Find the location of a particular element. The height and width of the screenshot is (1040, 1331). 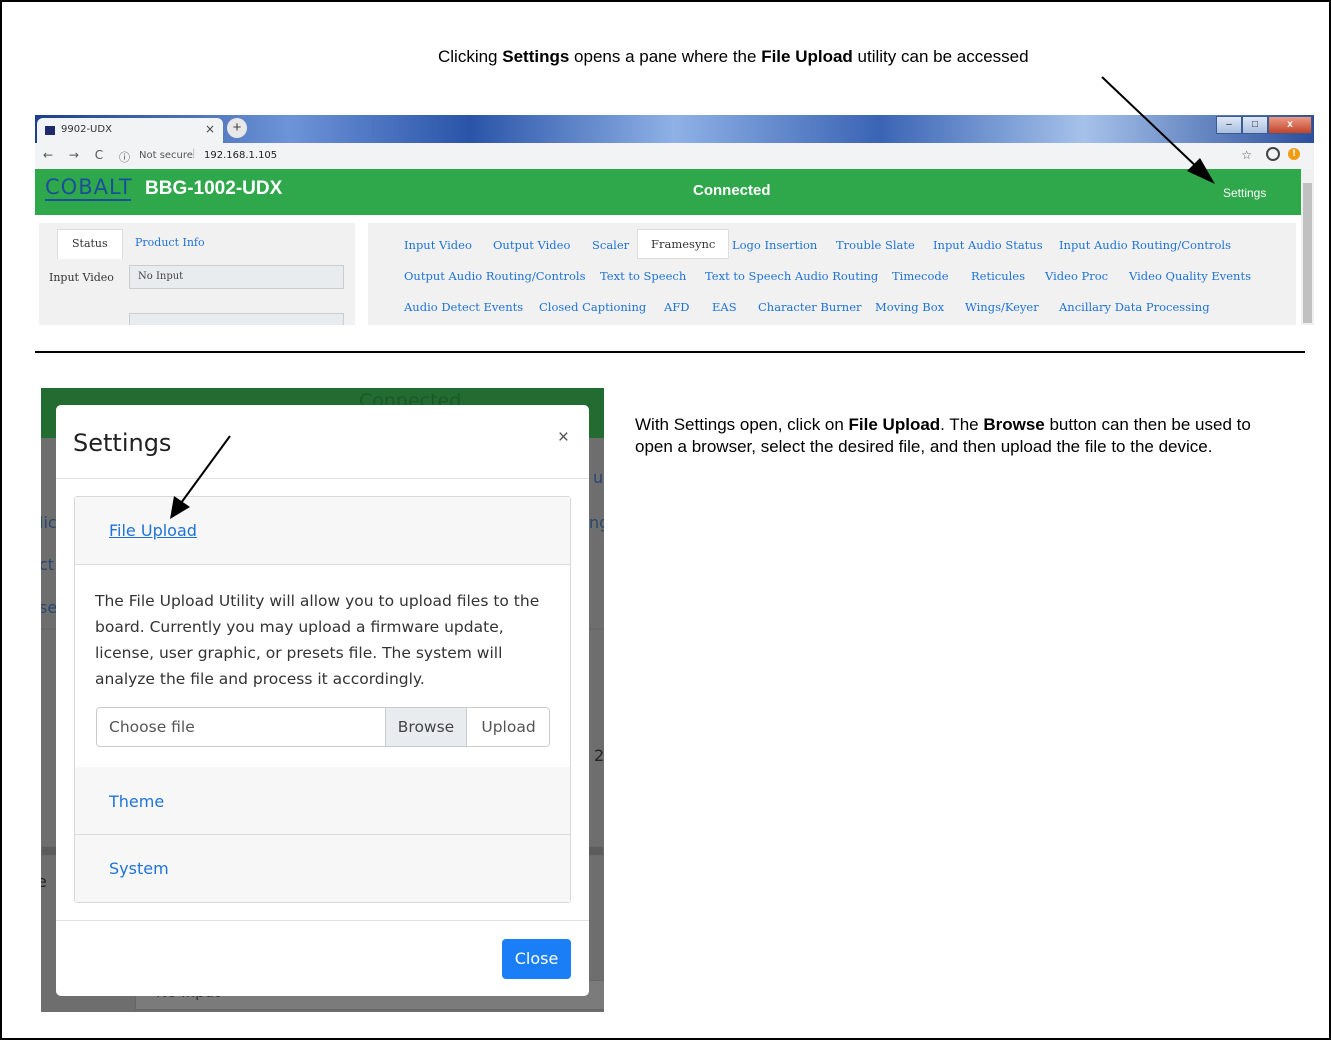

nav-logo-insertion: Logo Insertion is located at coordinates (774, 245).